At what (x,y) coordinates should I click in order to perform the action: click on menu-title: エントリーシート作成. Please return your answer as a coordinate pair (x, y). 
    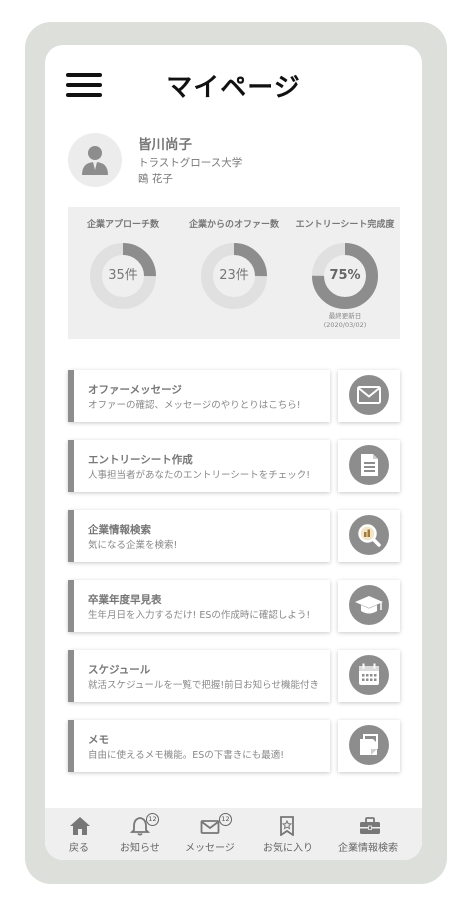
    Looking at the image, I should click on (140, 460).